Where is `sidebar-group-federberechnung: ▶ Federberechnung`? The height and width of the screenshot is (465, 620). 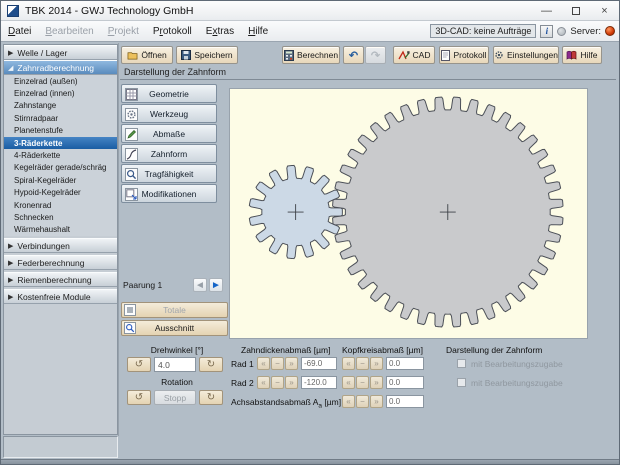 sidebar-group-federberechnung: ▶ Federberechnung is located at coordinates (60, 263).